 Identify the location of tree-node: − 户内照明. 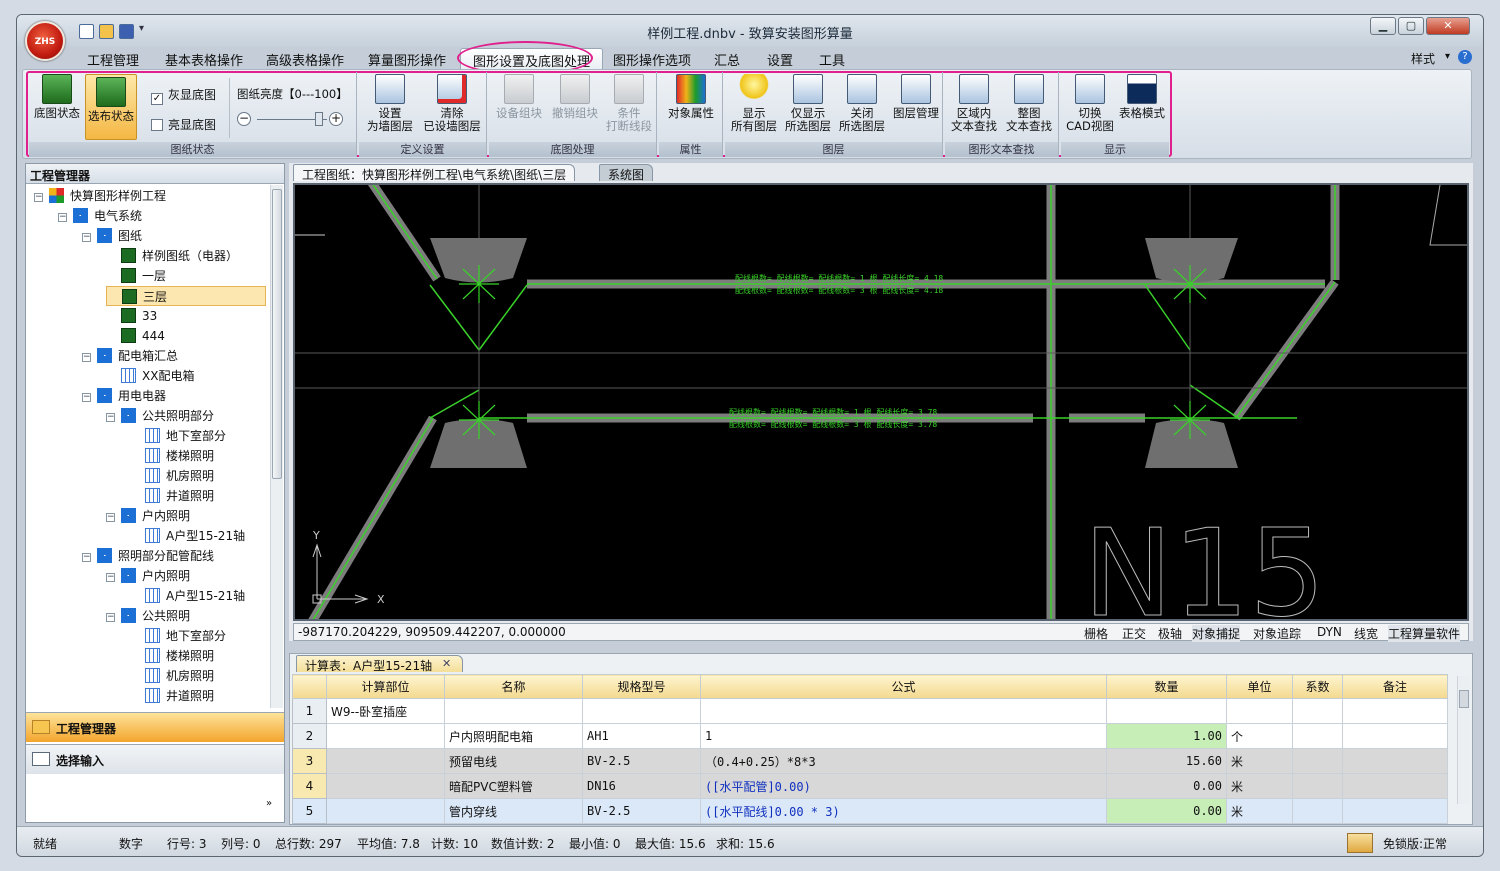
(148, 576).